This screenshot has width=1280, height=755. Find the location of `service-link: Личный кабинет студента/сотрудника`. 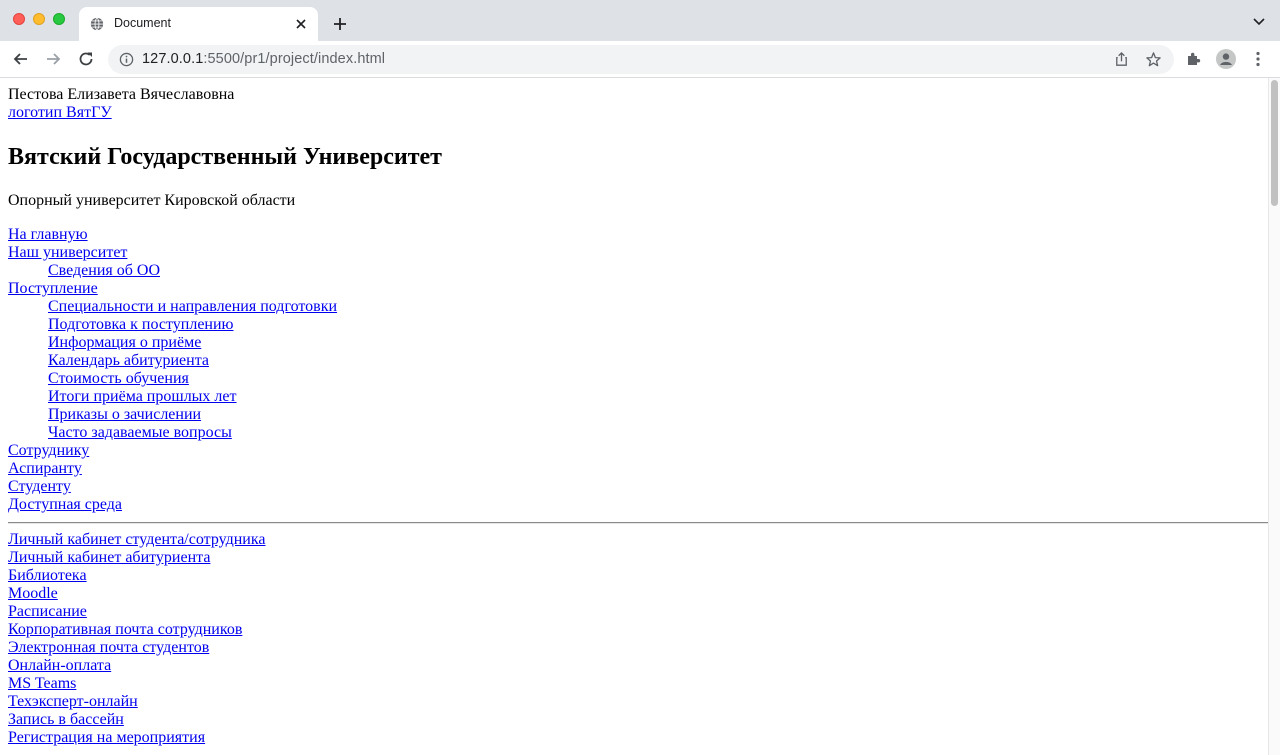

service-link: Личный кабинет студента/сотрудника is located at coordinates (137, 539).